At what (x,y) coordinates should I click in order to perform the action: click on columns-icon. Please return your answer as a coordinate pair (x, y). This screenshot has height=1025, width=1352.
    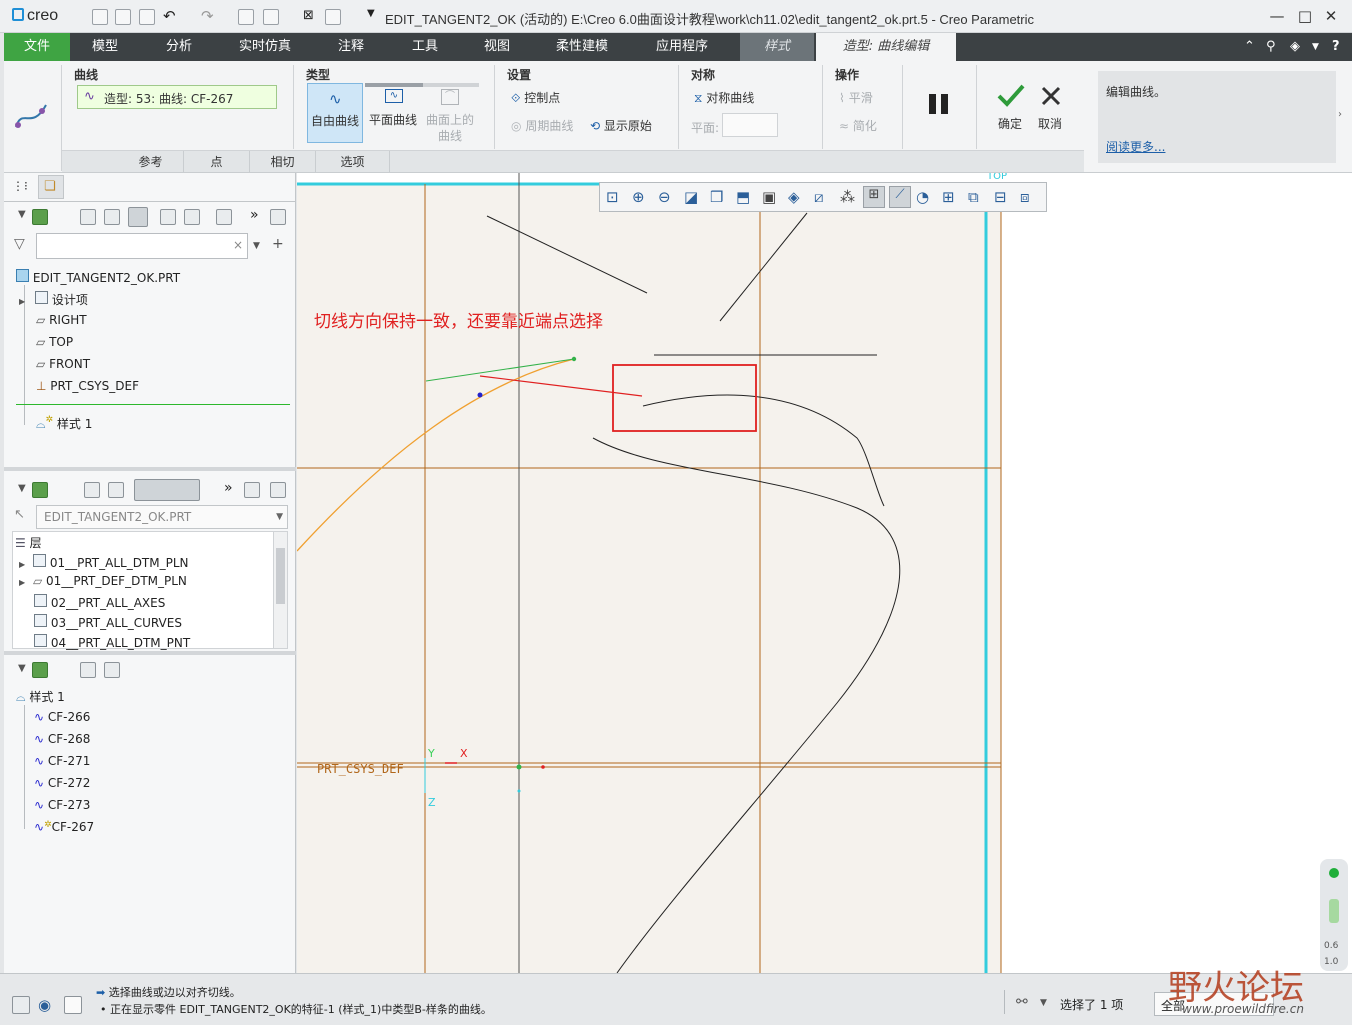
    Looking at the image, I should click on (138, 217).